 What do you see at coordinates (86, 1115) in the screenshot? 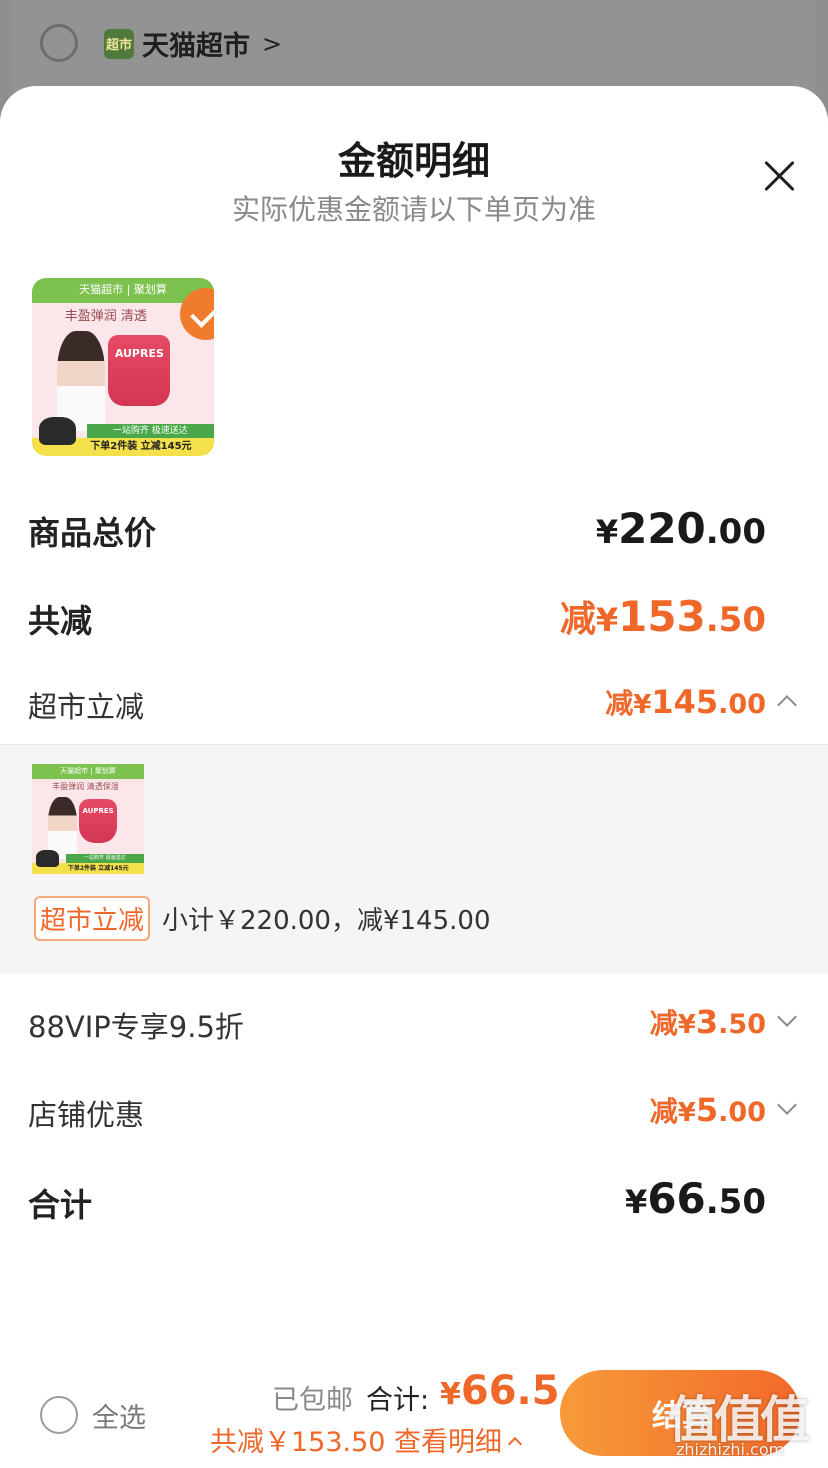
I see `store-discount-label: 店铺优惠` at bounding box center [86, 1115].